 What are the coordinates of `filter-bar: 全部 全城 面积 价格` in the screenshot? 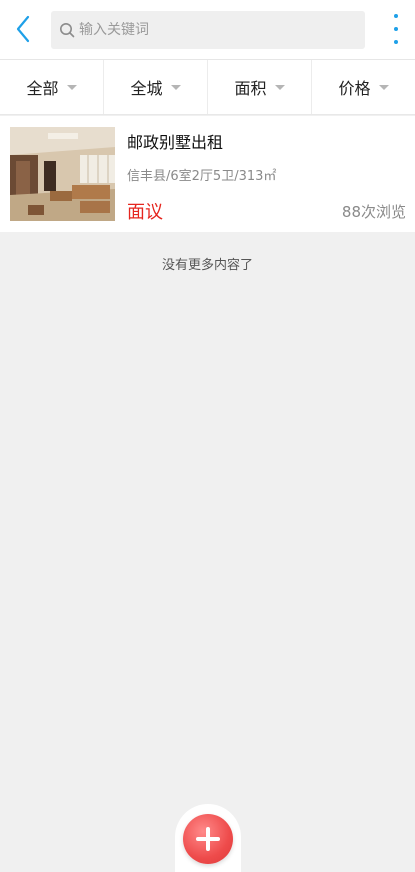 It's located at (207, 87).